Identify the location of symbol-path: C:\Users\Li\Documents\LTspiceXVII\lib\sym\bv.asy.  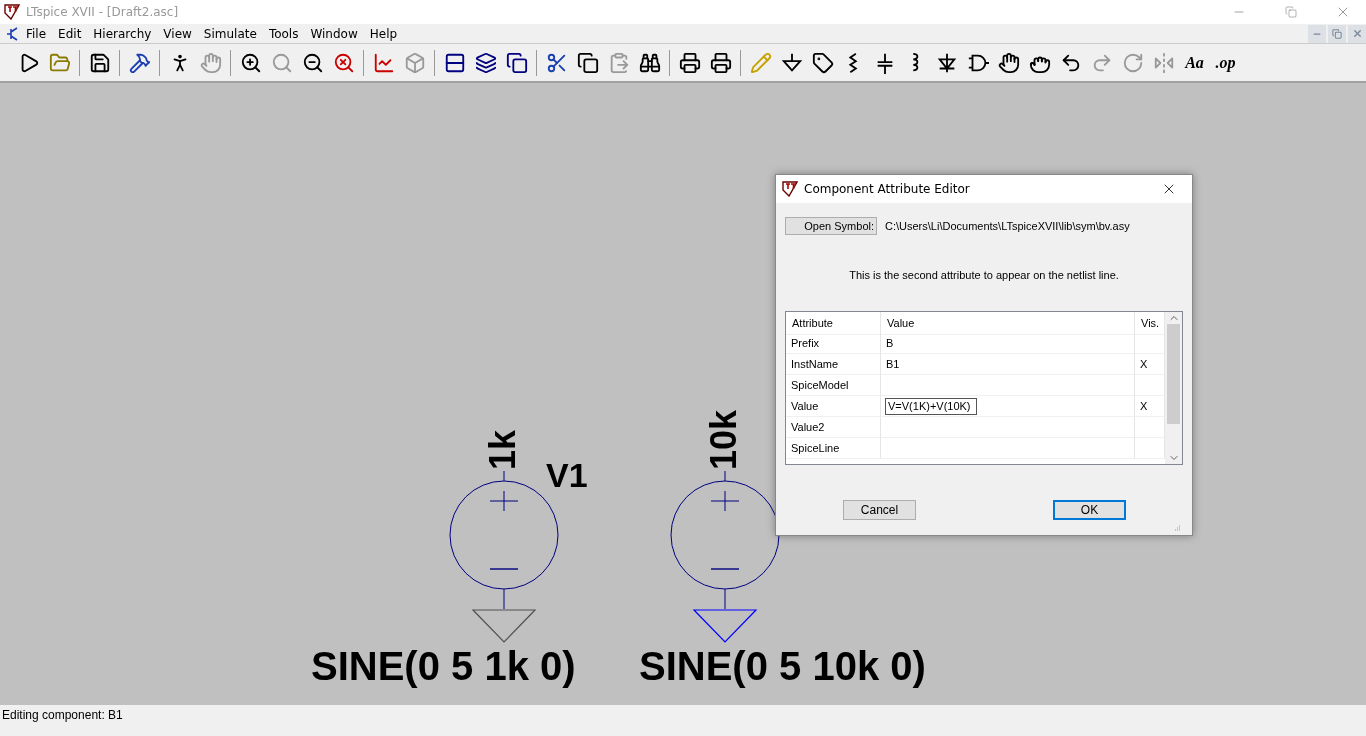
(1007, 226).